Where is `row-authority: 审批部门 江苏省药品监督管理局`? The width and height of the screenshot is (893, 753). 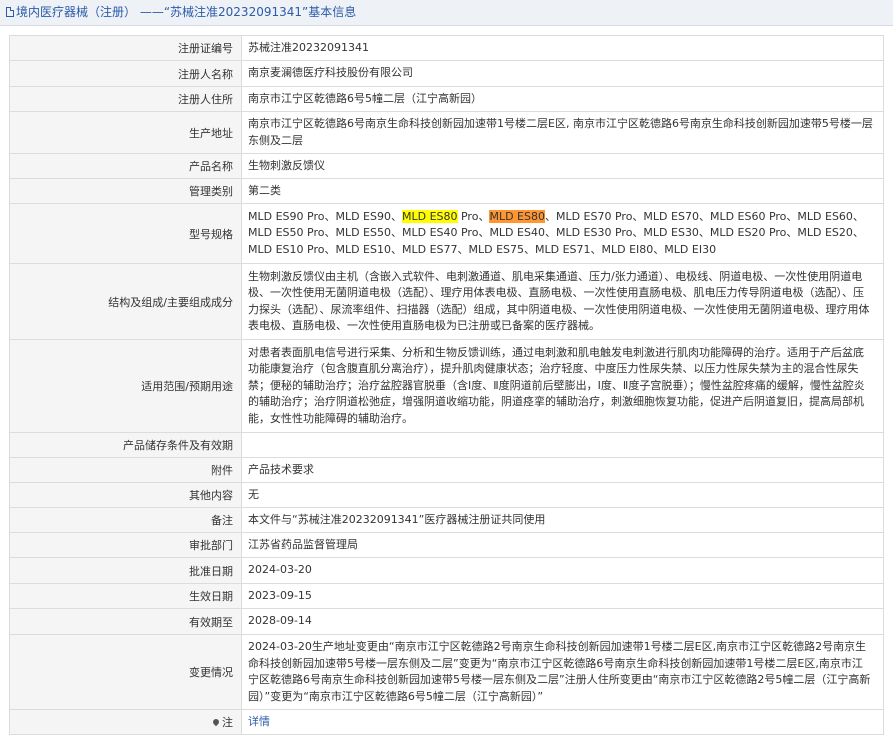 row-authority: 审批部门 江苏省药品监督管理局 is located at coordinates (446, 545).